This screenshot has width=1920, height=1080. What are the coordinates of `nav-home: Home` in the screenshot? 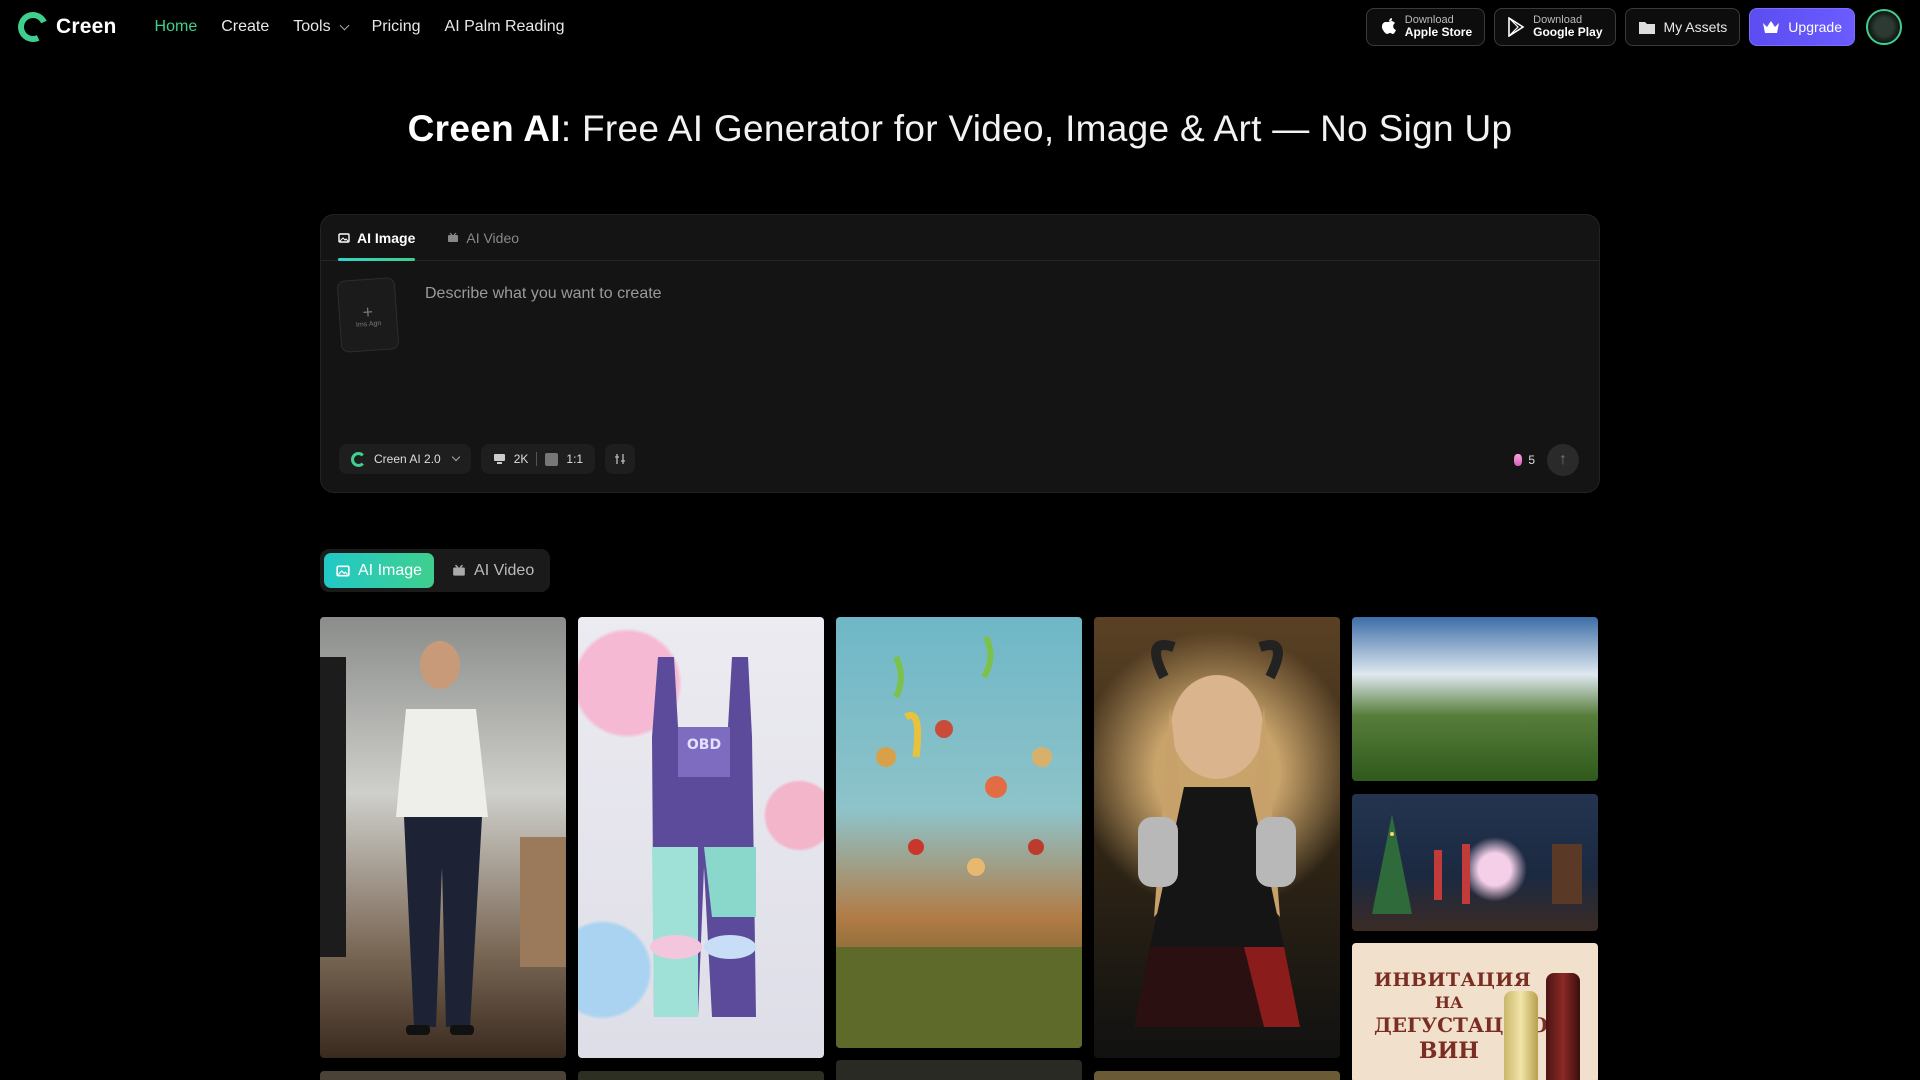 It's located at (176, 27).